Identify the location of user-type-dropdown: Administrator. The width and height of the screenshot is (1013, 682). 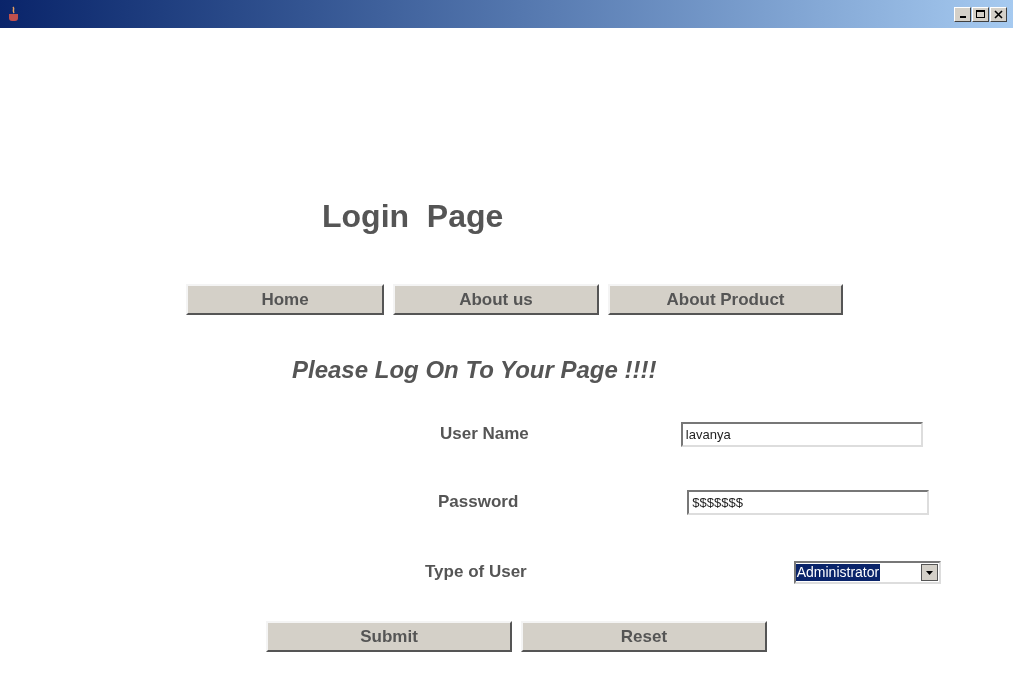
(867, 572).